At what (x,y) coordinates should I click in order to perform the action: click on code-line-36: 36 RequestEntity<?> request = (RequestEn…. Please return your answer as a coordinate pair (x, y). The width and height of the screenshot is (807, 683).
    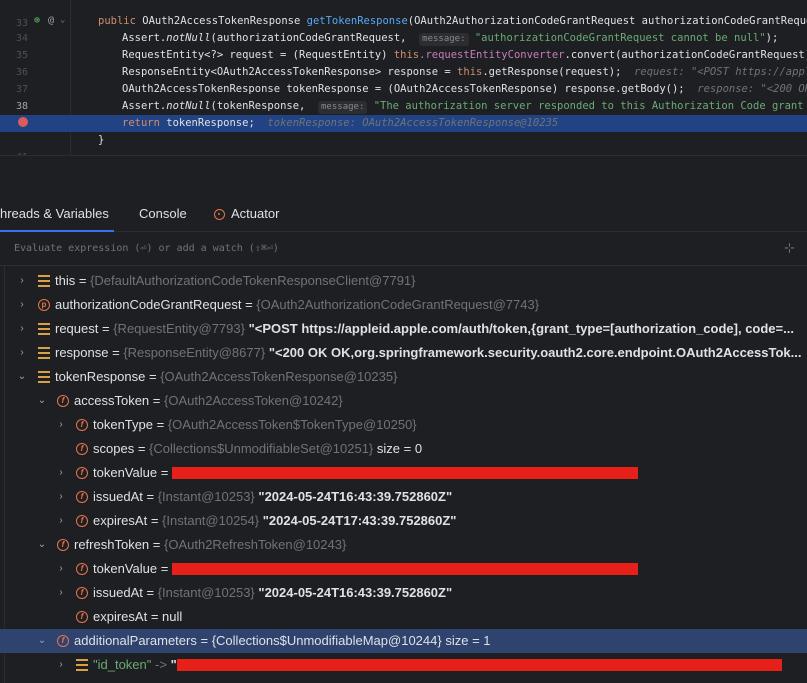
    Looking at the image, I should click on (403, 62).